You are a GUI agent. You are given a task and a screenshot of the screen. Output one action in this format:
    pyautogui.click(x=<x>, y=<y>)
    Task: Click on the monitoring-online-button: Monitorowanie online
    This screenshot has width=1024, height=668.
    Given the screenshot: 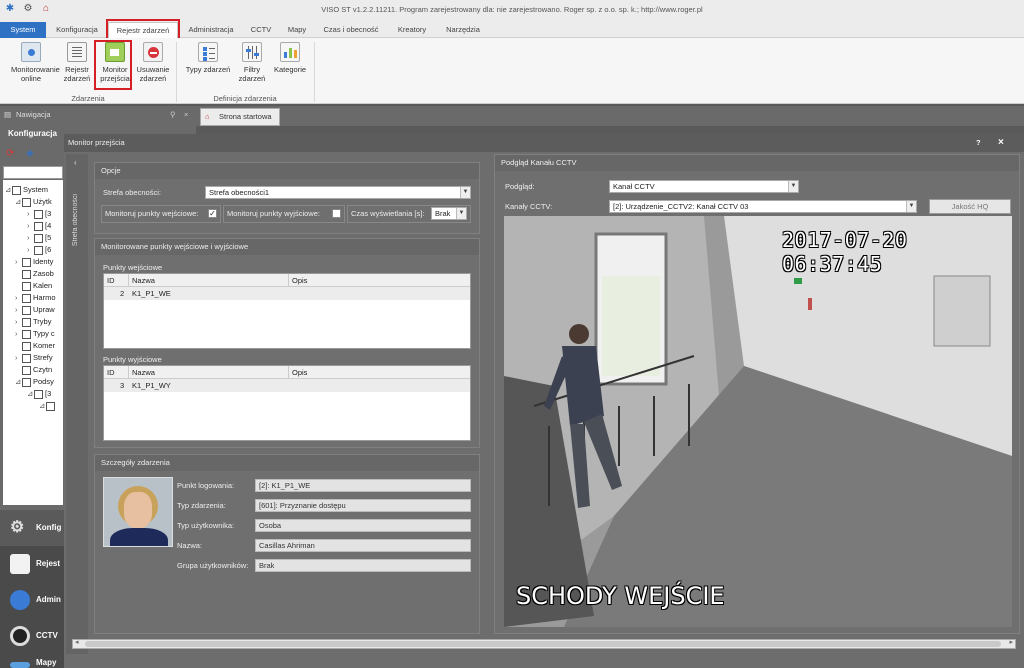 What is the action you would take?
    pyautogui.click(x=32, y=62)
    